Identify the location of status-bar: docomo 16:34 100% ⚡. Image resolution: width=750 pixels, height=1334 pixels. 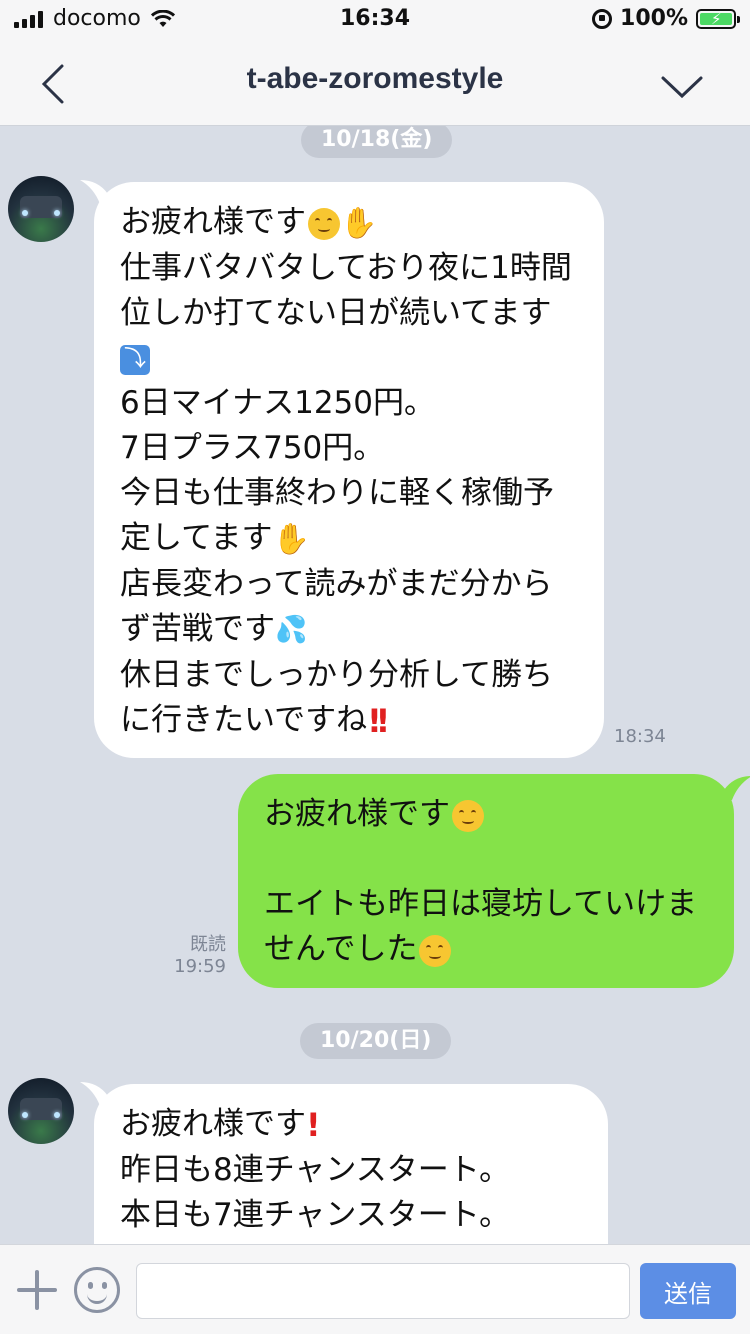
(375, 20).